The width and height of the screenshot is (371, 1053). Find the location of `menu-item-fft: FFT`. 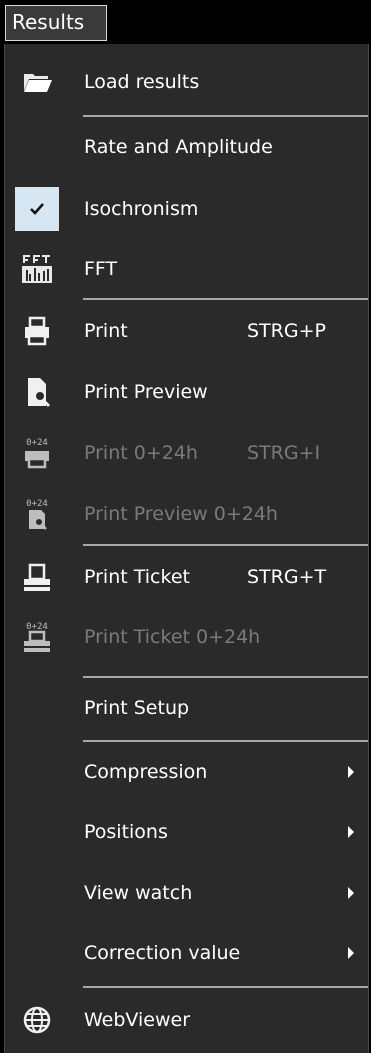

menu-item-fft: FFT is located at coordinates (186, 269).